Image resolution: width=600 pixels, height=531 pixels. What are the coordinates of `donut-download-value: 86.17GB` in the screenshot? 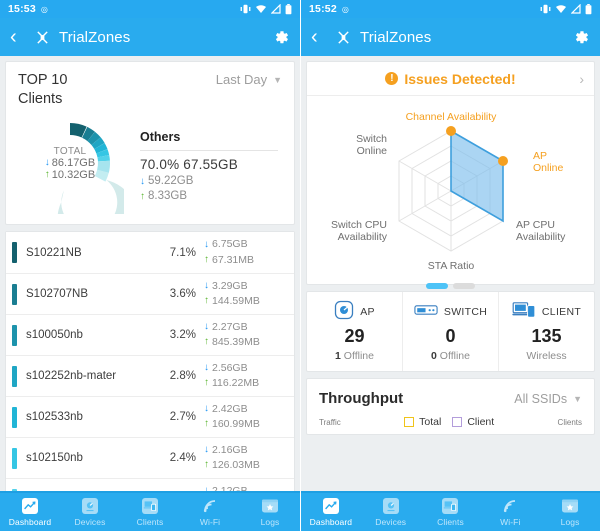 It's located at (73, 162).